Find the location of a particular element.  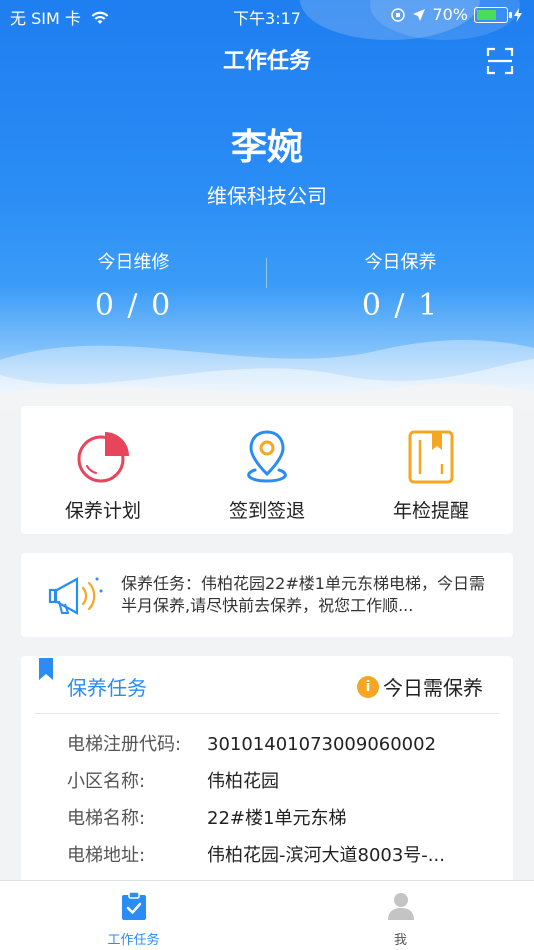

wave-decoration is located at coordinates (267, 396).